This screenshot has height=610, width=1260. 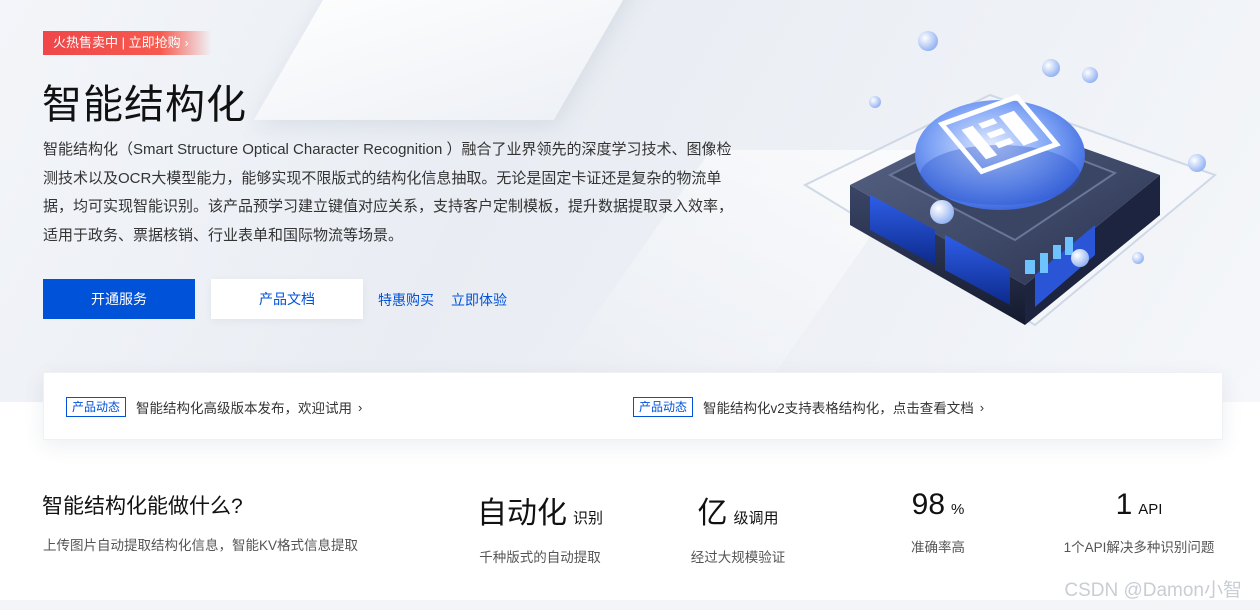 I want to click on promo-label: 火热售卖中 | 立即抢购, so click(x=117, y=42).